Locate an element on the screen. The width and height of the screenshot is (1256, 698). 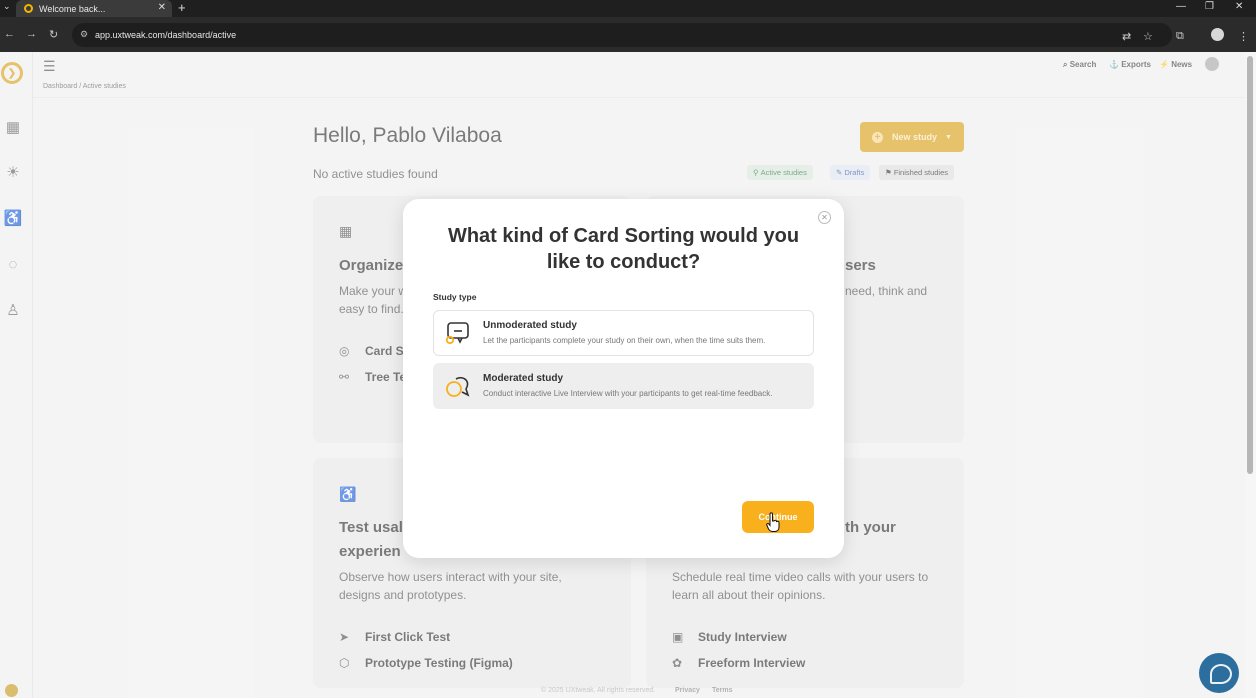
browser-menu-icon: ⋮ is located at coordinates (1243, 36).